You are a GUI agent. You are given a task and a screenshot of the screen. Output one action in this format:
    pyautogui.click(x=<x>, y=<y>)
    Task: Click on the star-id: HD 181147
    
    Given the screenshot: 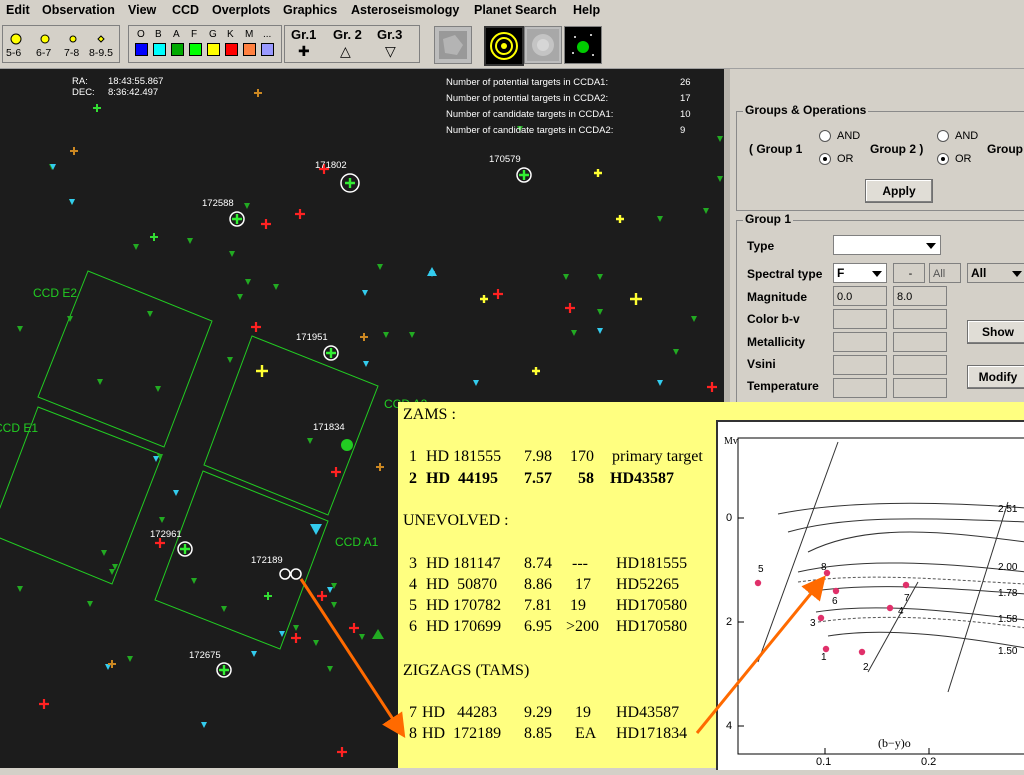 What is the action you would take?
    pyautogui.click(x=463, y=563)
    